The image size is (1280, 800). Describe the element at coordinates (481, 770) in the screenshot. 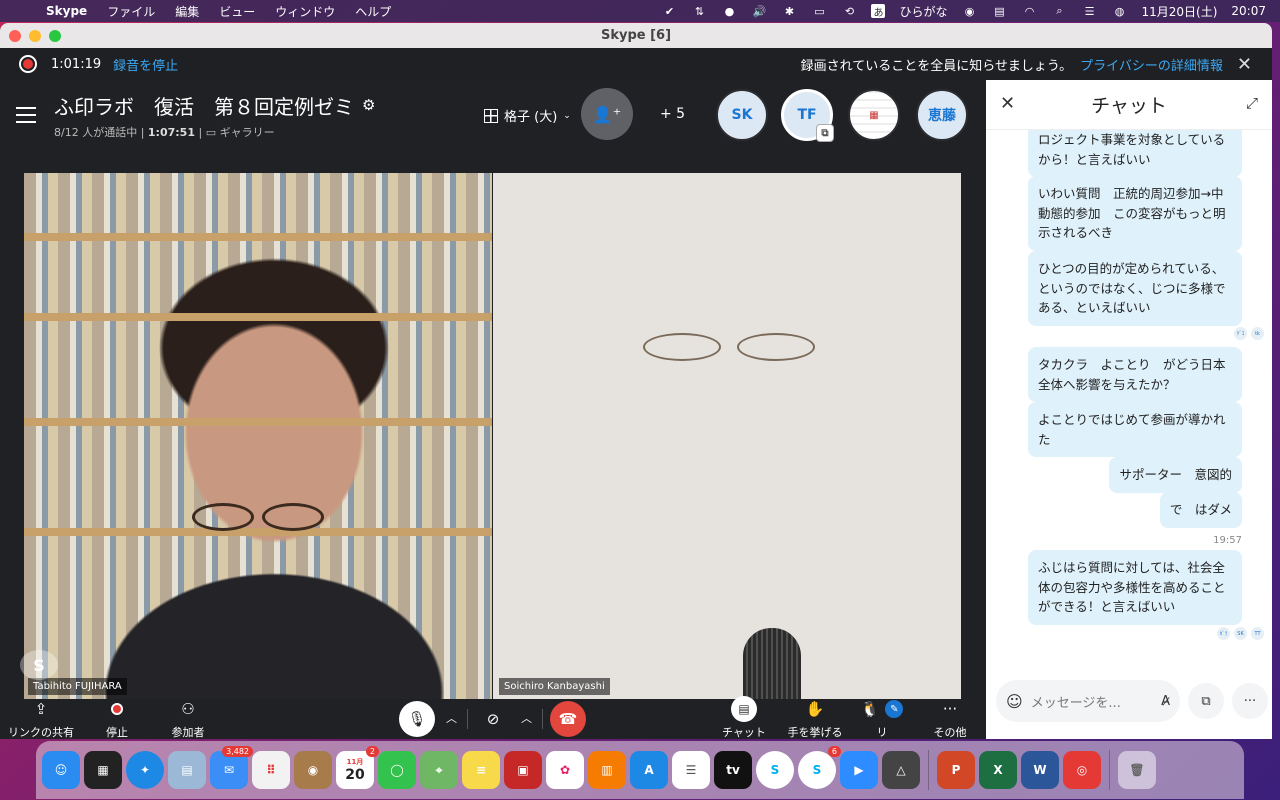

I see `notes-icon: ≡` at that location.